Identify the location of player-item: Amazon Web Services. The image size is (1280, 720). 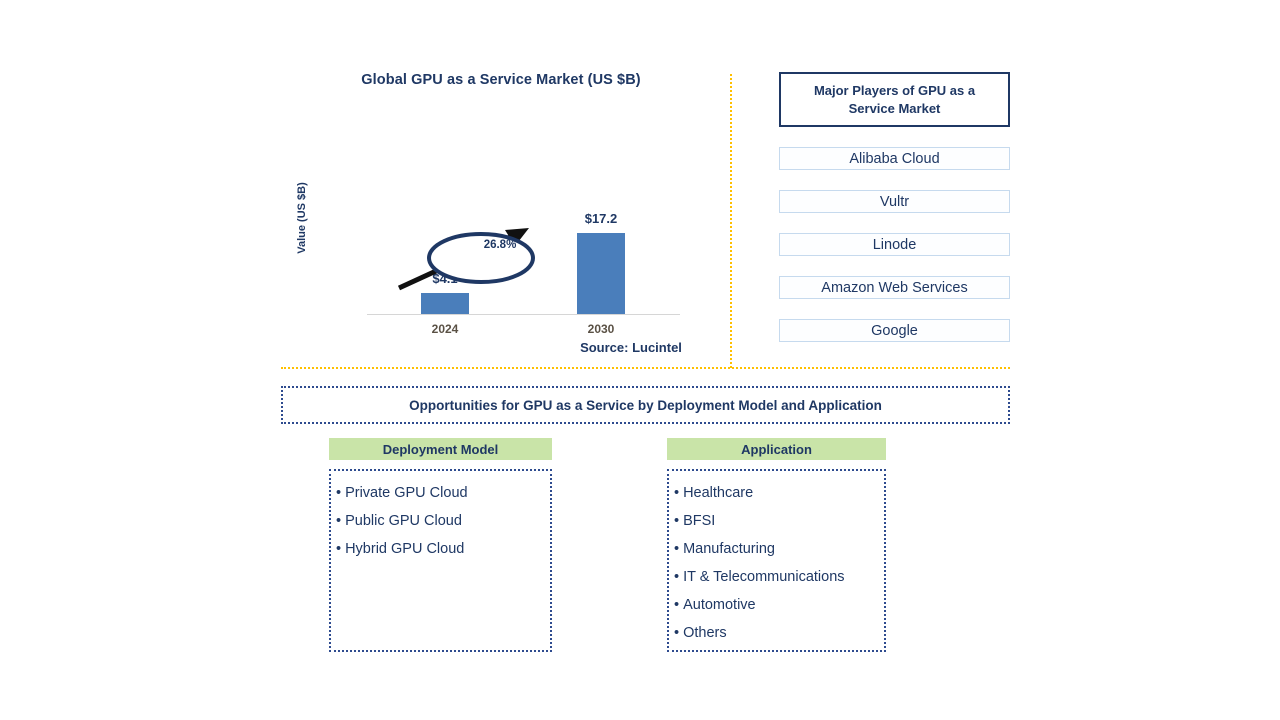
(894, 287).